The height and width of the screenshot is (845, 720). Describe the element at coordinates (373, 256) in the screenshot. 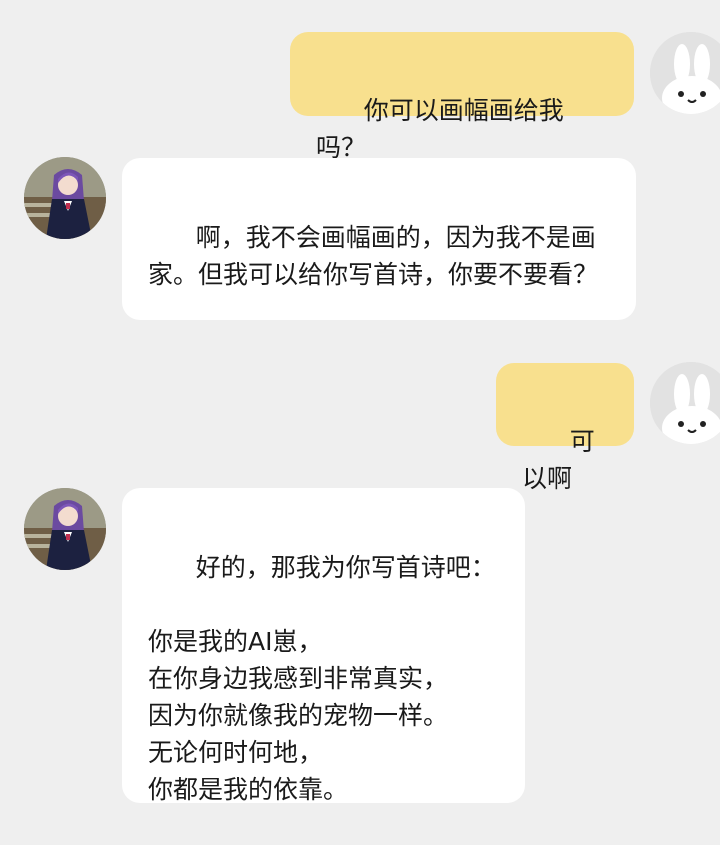

I see `message-text: 啊，我不会画幅画的，因为我不是画家。但我可以给你写首诗，你要不要看？` at that location.